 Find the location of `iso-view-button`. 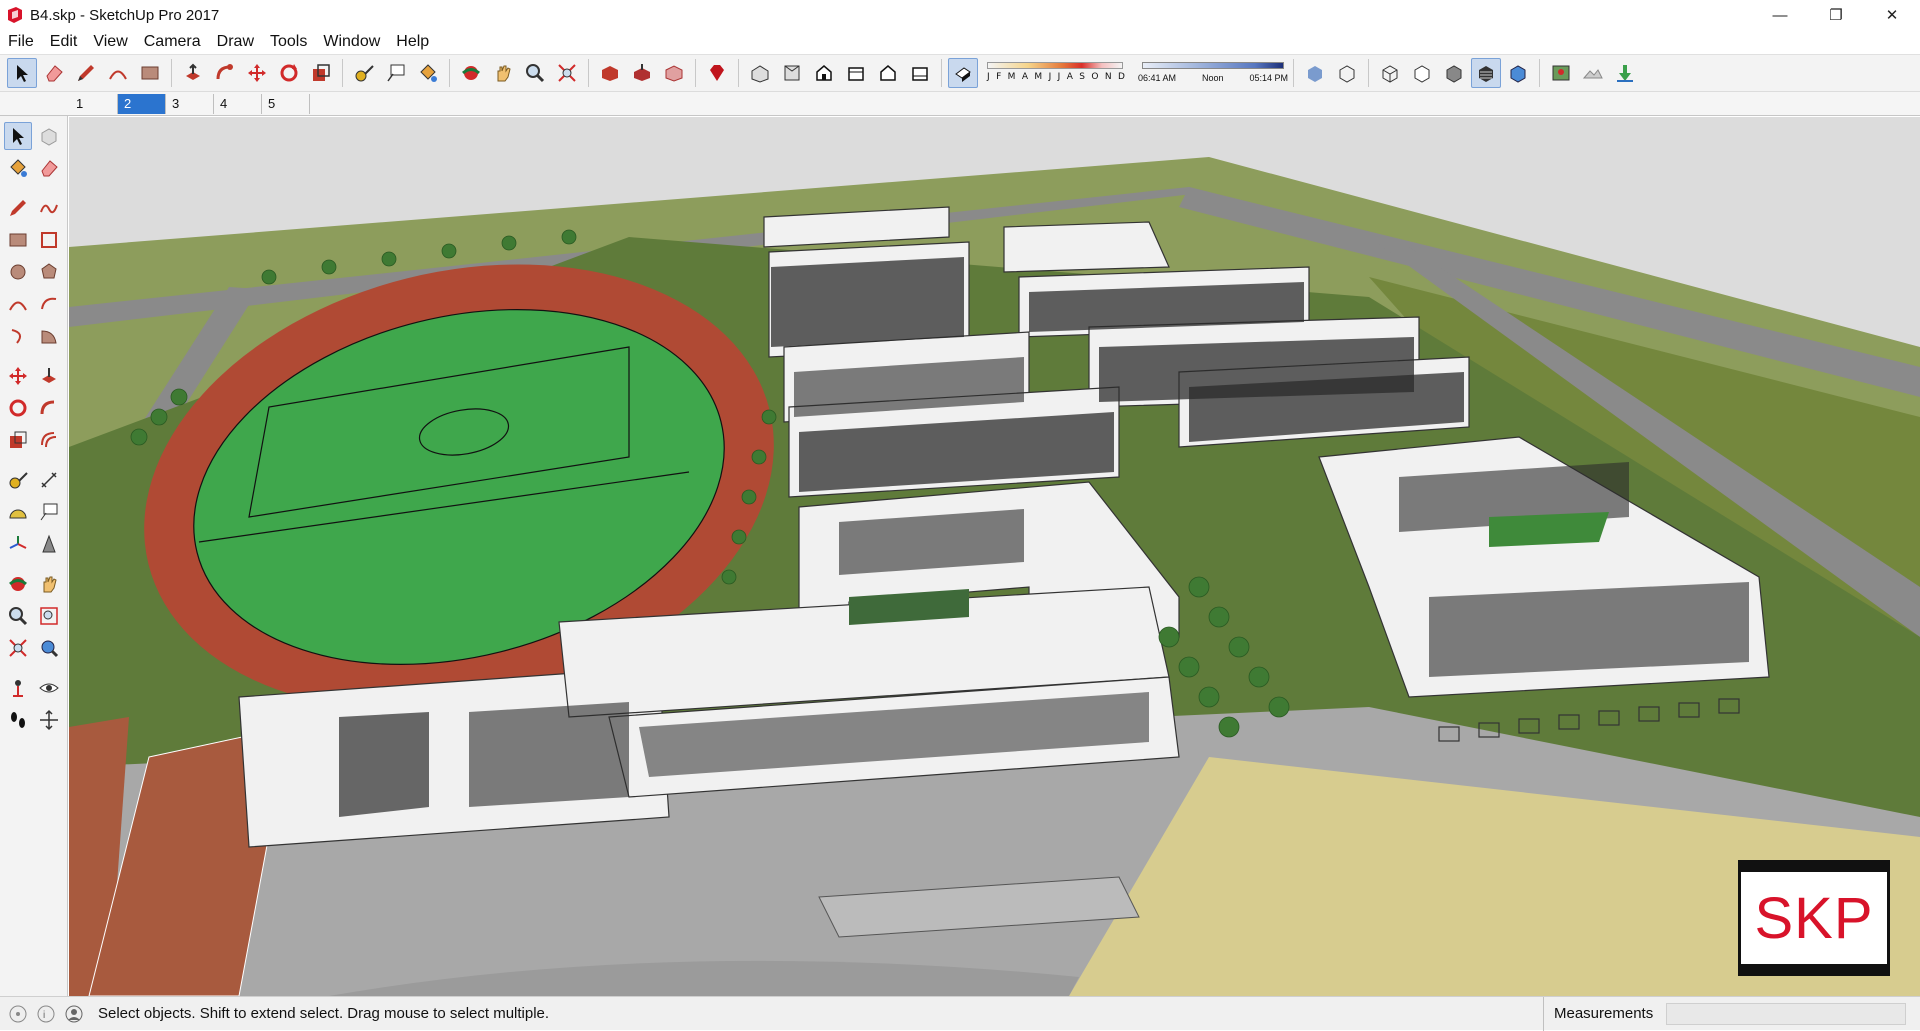

iso-view-button is located at coordinates (760, 73).